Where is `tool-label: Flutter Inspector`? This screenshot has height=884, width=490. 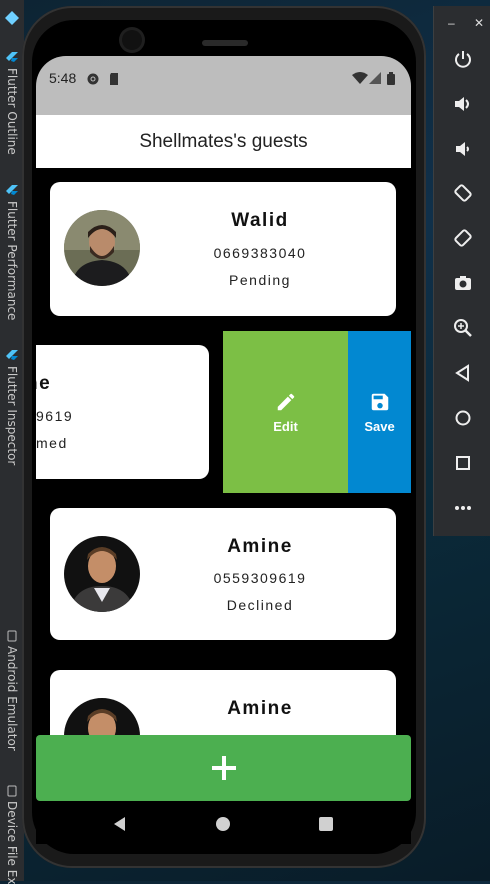
tool-label: Flutter Inspector is located at coordinates (12, 416).